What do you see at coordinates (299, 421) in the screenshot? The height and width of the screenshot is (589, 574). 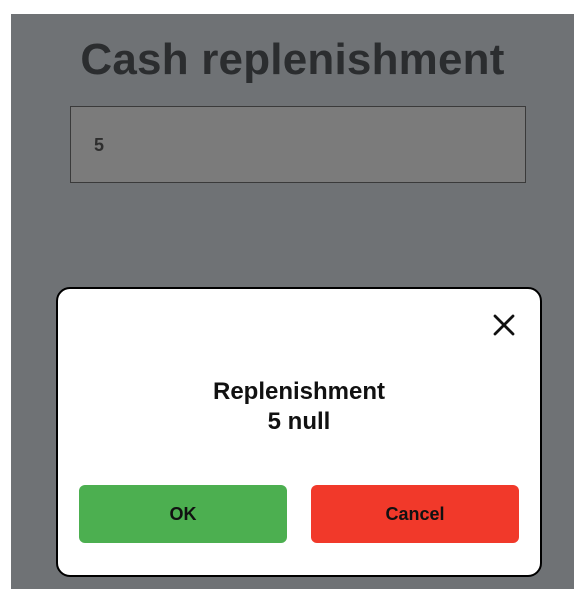 I see `dialog-message-detail: 5 null` at bounding box center [299, 421].